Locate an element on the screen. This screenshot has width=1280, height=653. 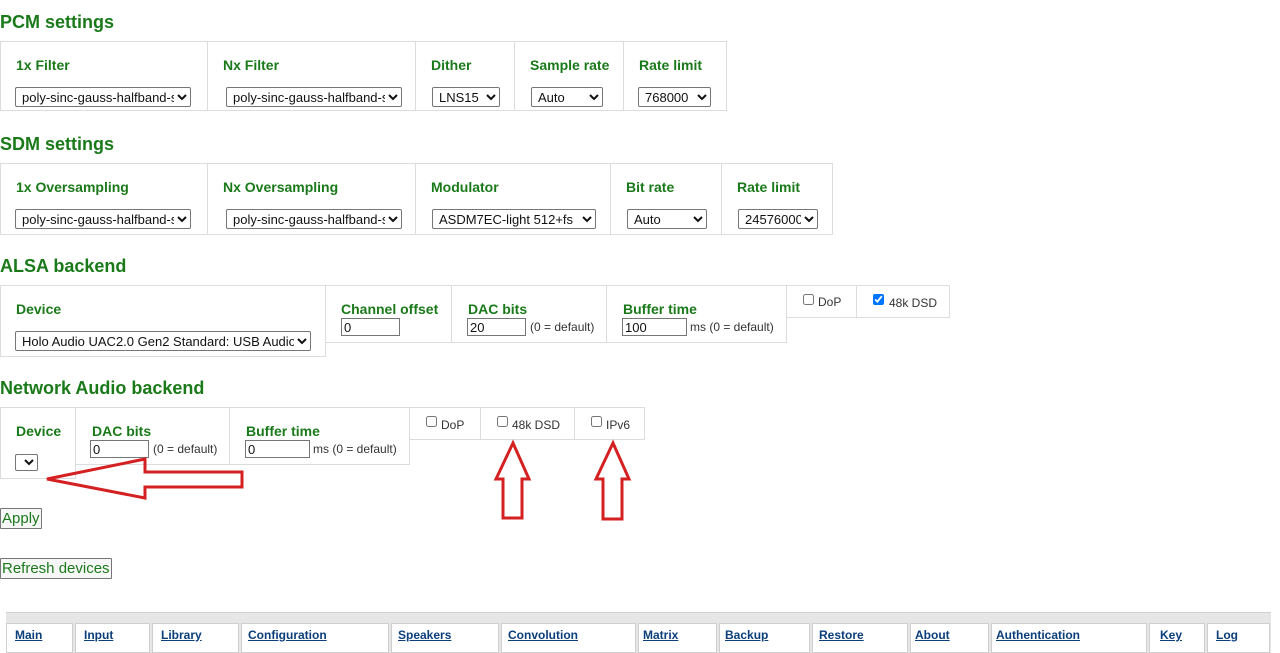
network-dop-cell: DoP is located at coordinates (445, 423).